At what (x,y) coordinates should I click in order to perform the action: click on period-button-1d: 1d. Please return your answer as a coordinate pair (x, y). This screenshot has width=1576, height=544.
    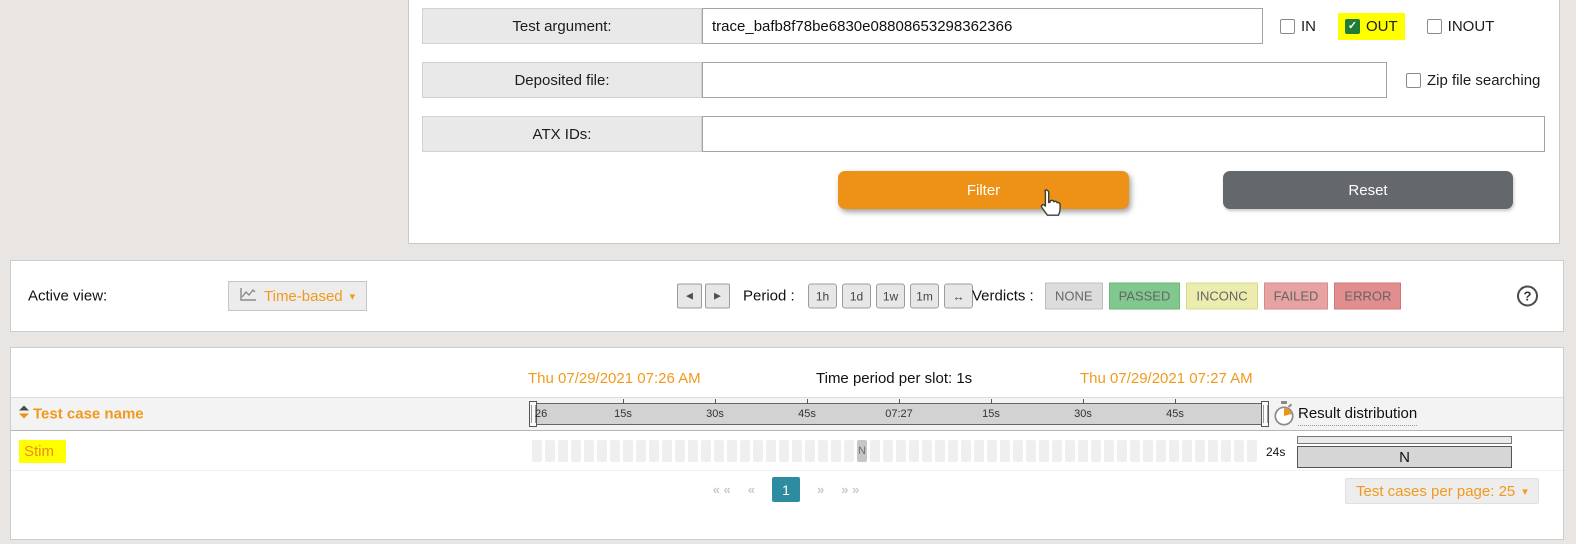
    Looking at the image, I should click on (856, 296).